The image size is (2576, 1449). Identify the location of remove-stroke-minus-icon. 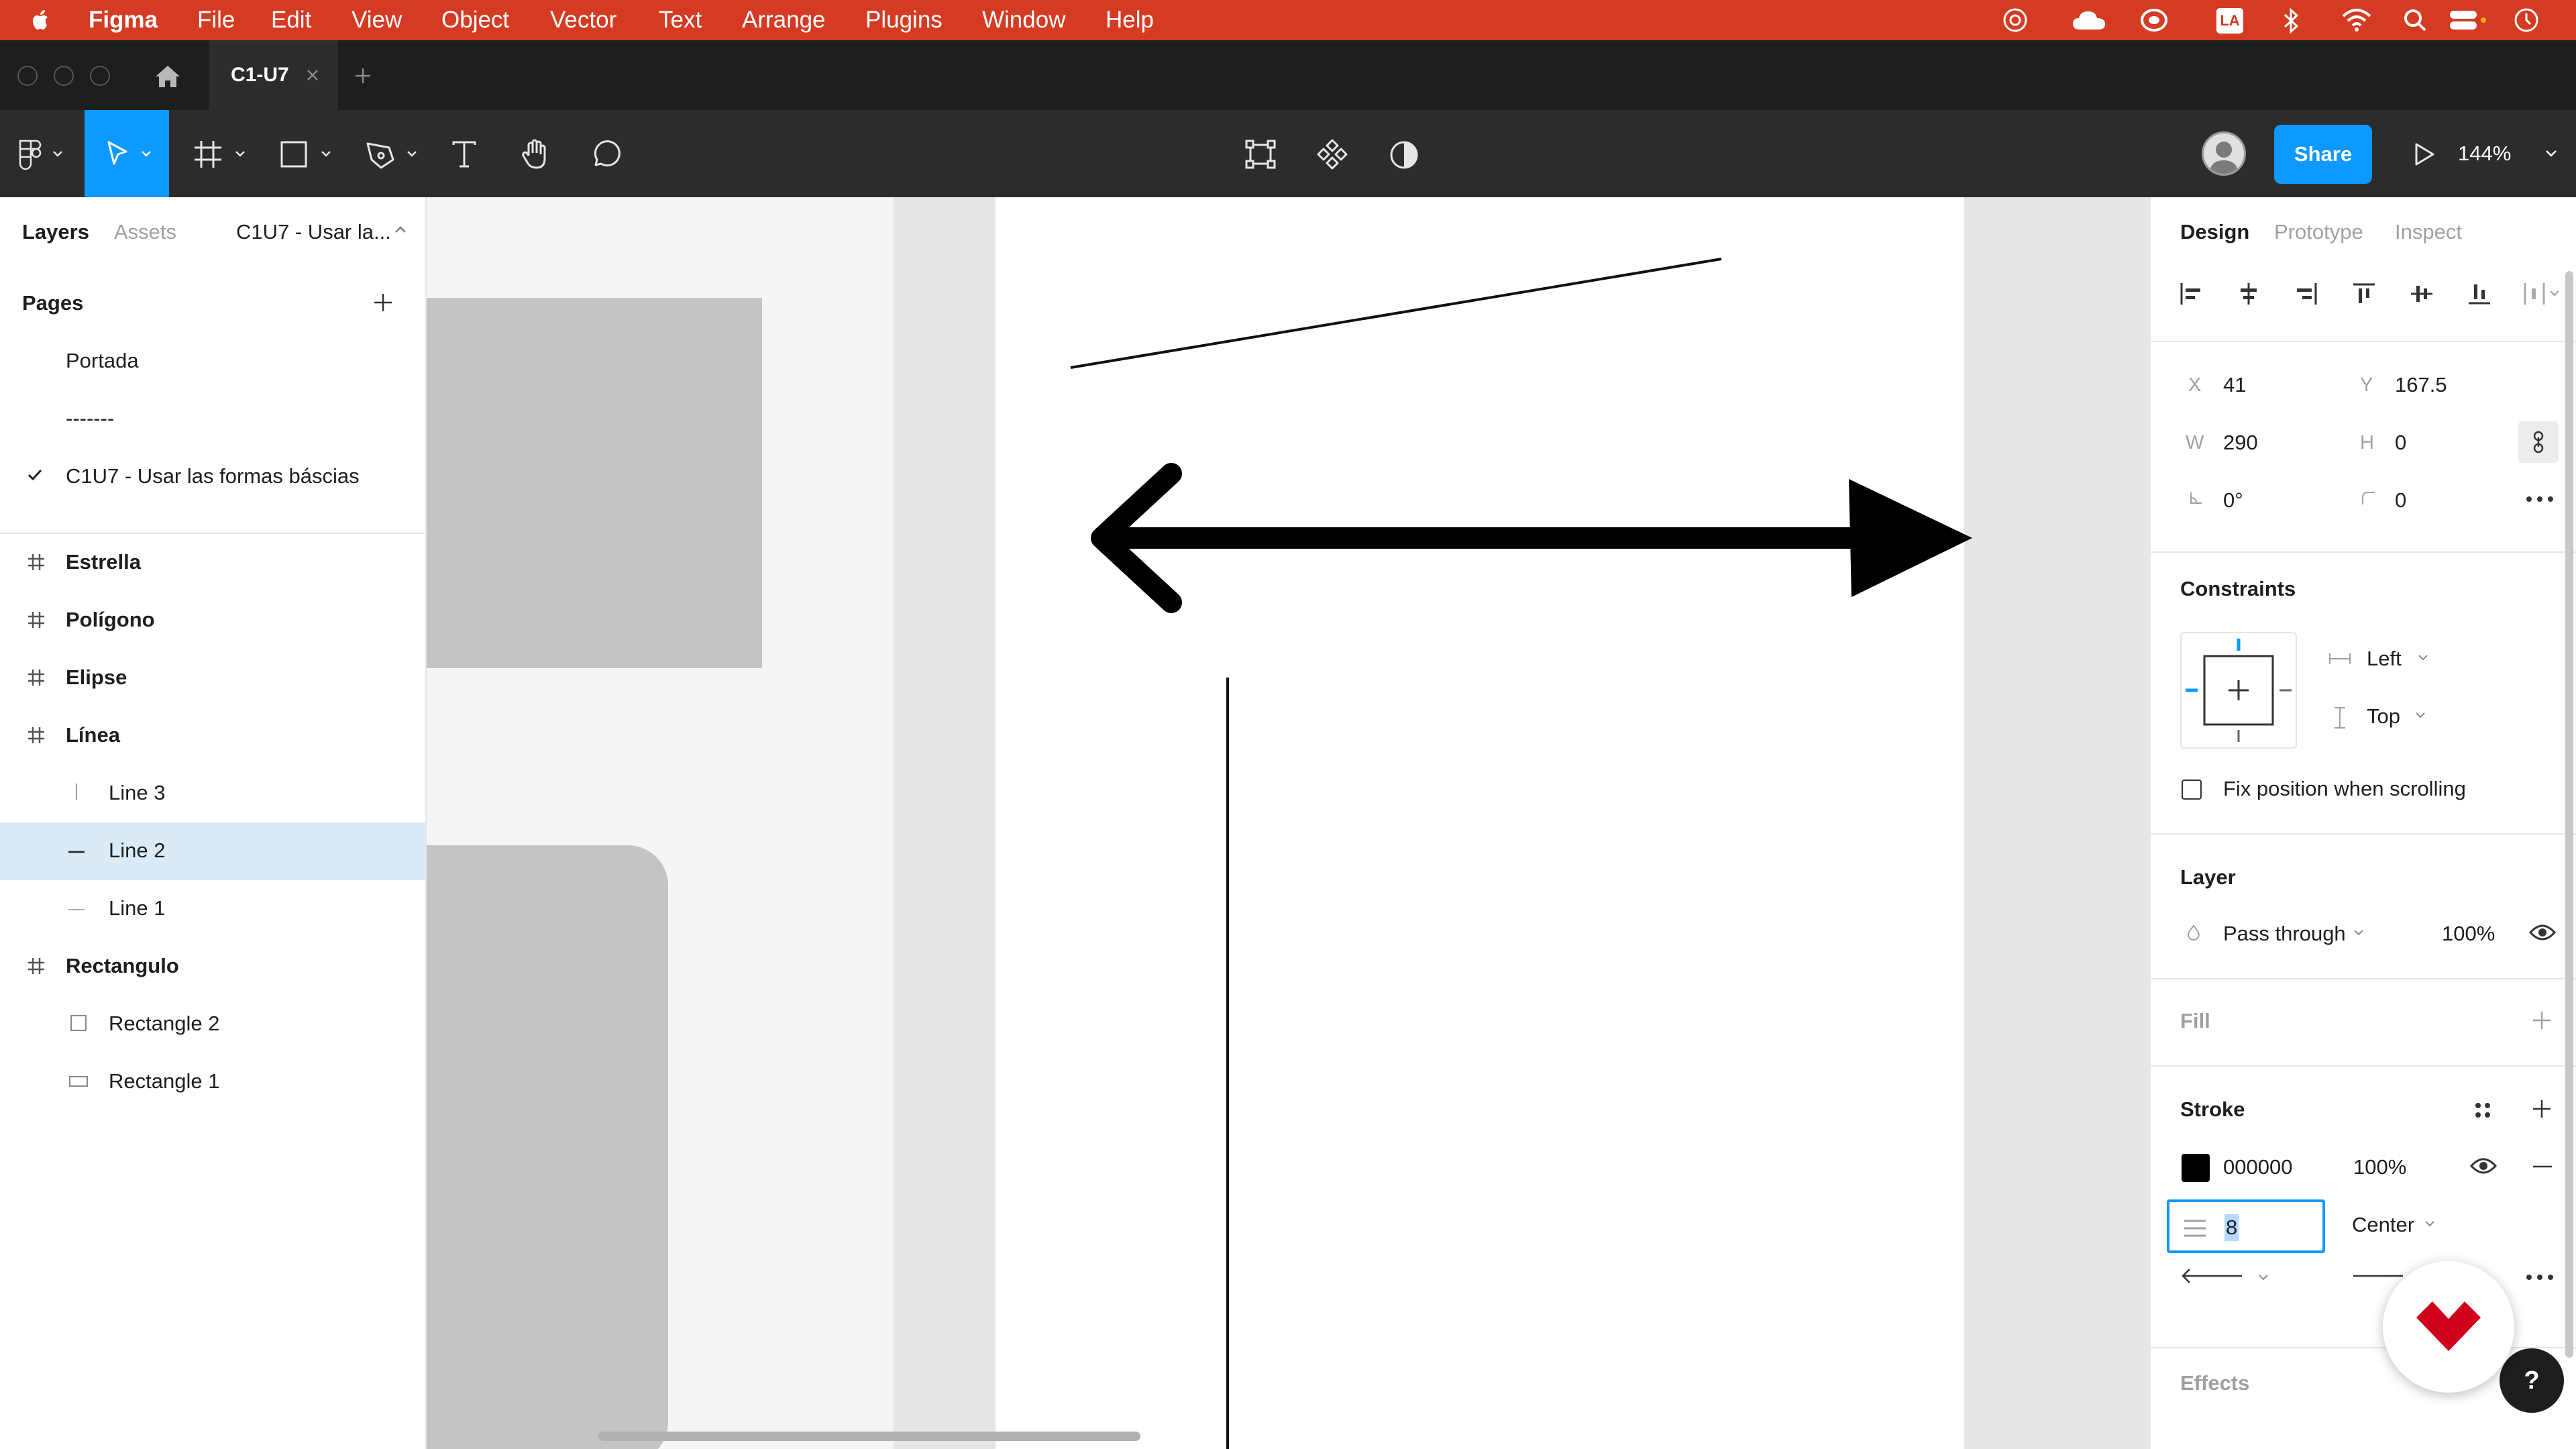
(2542, 1167).